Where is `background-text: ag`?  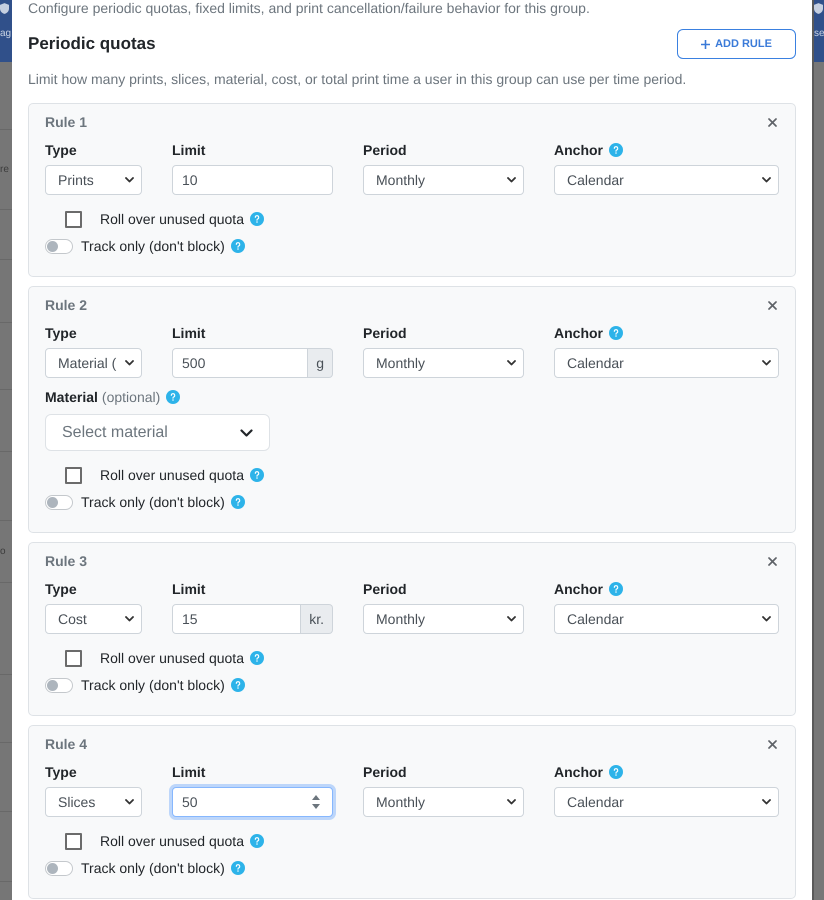 background-text: ag is located at coordinates (6, 34).